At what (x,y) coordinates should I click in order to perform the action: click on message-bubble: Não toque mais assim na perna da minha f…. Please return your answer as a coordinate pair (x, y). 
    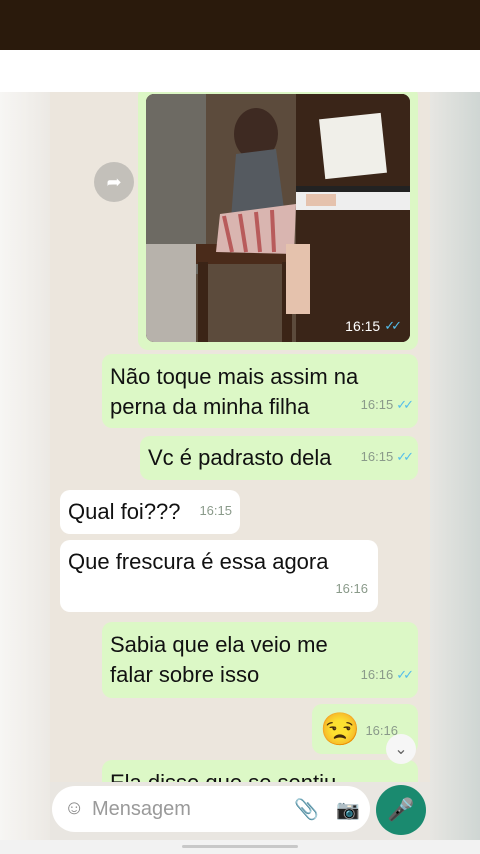
    Looking at the image, I should click on (260, 391).